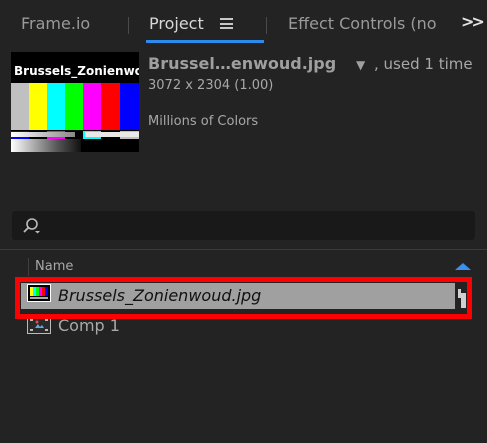 This screenshot has width=487, height=443. I want to click on tab-effect-controls: Effect Controls (no, so click(372, 23).